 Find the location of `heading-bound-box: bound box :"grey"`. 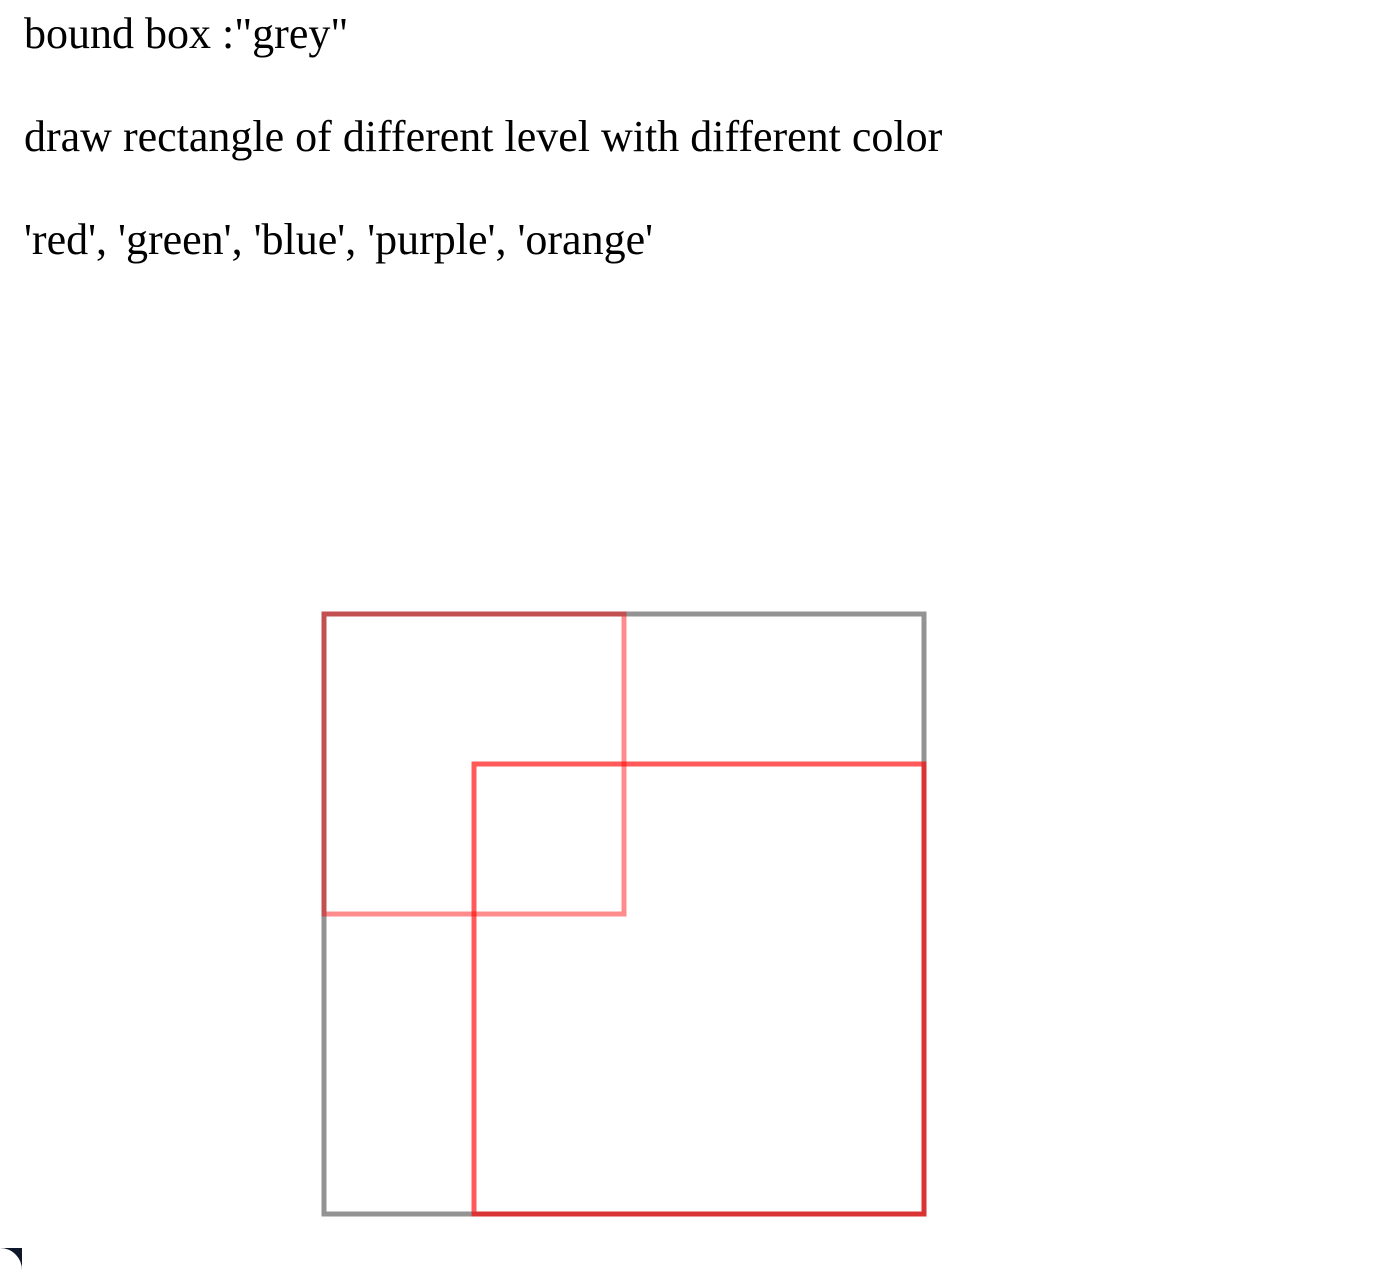

heading-bound-box: bound box :"grey" is located at coordinates (186, 33).